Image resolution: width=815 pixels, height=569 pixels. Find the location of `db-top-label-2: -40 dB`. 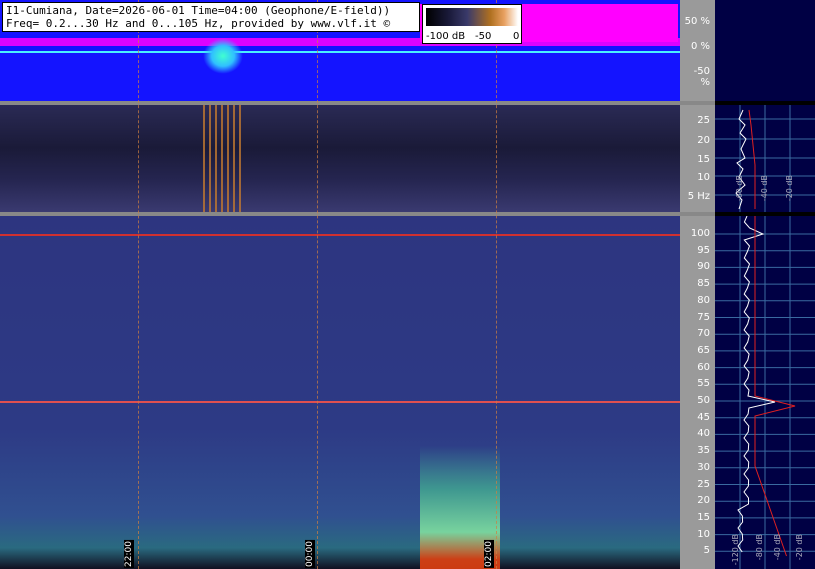

db-top-label-2: -40 dB is located at coordinates (764, 188).